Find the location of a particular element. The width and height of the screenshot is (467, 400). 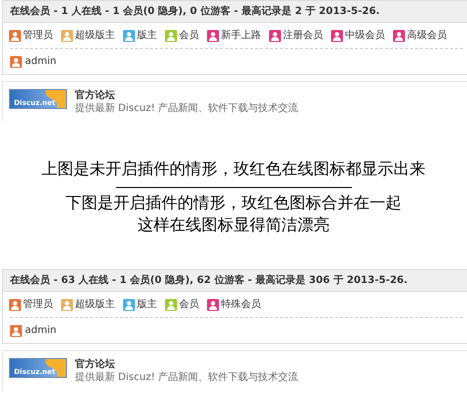

caption-text: 下图是开启插件的情形，玫红色图标合并在一起 is located at coordinates (234, 203).